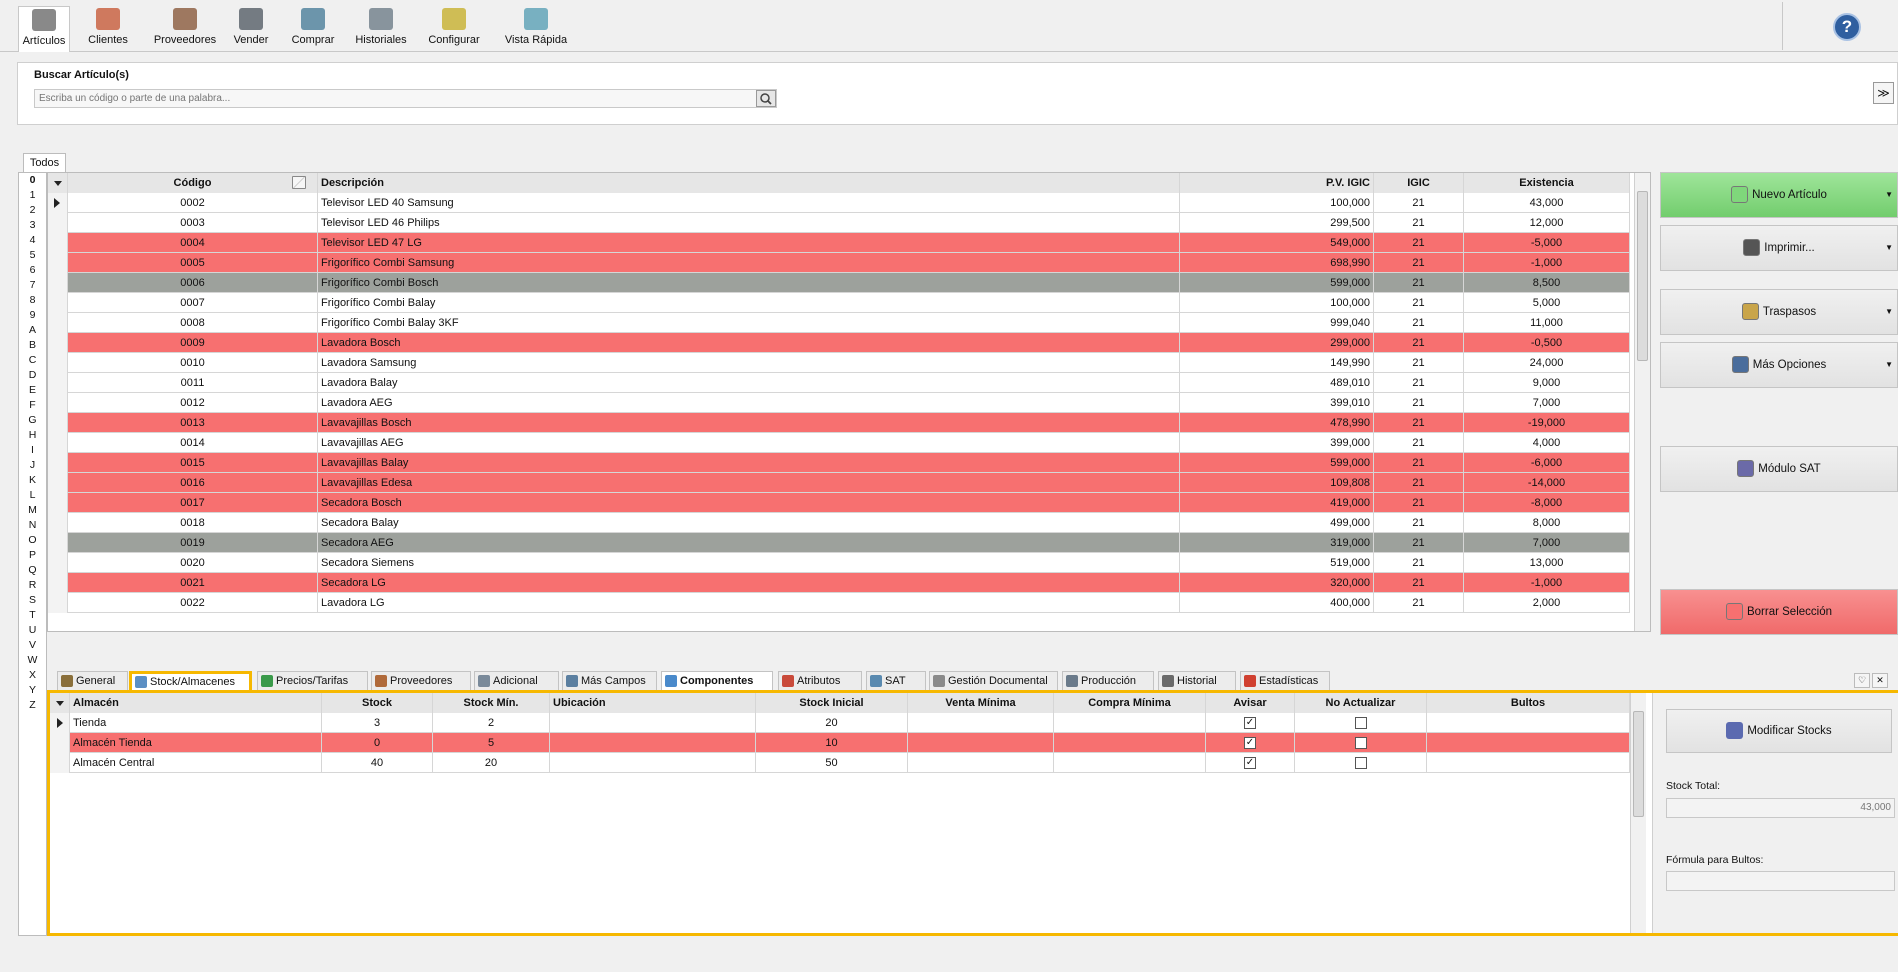 This screenshot has height=972, width=1898. Describe the element at coordinates (32, 240) in the screenshot. I see `alpha-filter-item: 4` at that location.